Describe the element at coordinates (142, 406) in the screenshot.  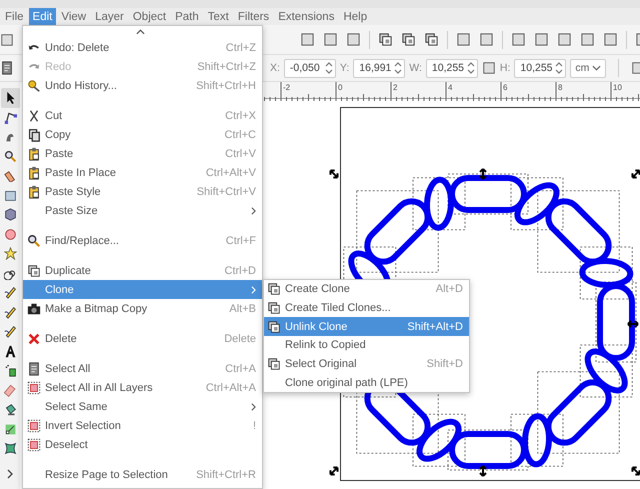
I see `menu-item: Select Same` at that location.